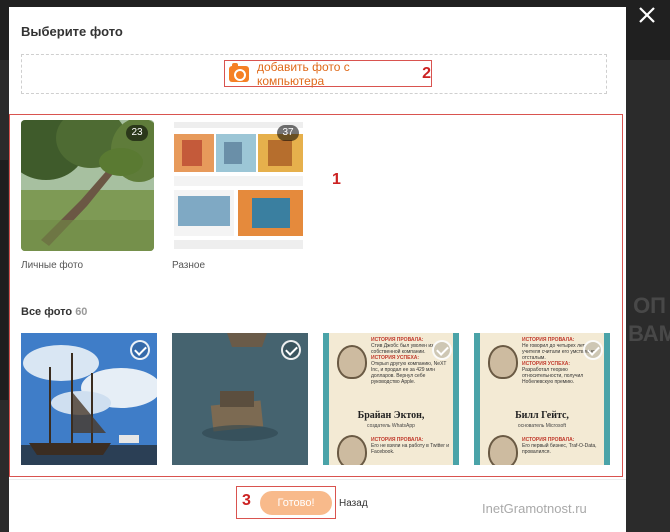  I want to click on backdrop-left-strip, so click(4, 280).